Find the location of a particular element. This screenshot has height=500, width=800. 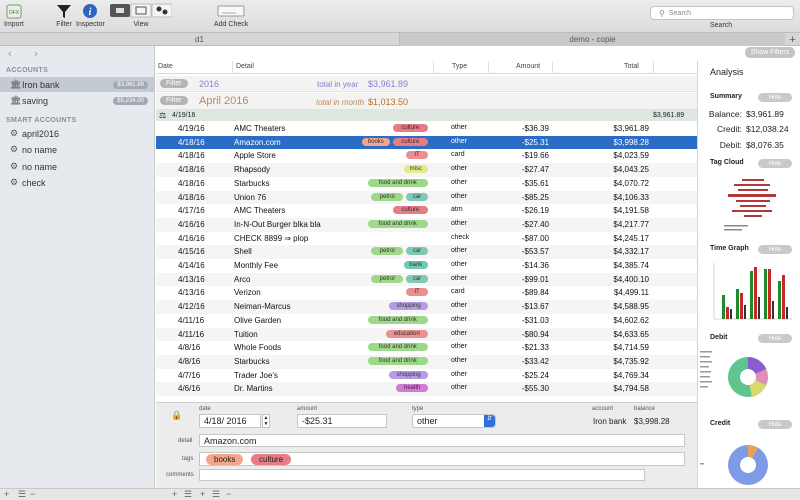

search-input: ⚲ Search is located at coordinates (722, 13).